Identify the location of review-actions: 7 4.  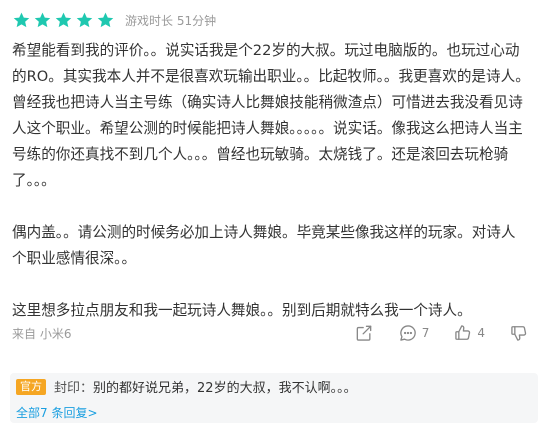
(429, 333).